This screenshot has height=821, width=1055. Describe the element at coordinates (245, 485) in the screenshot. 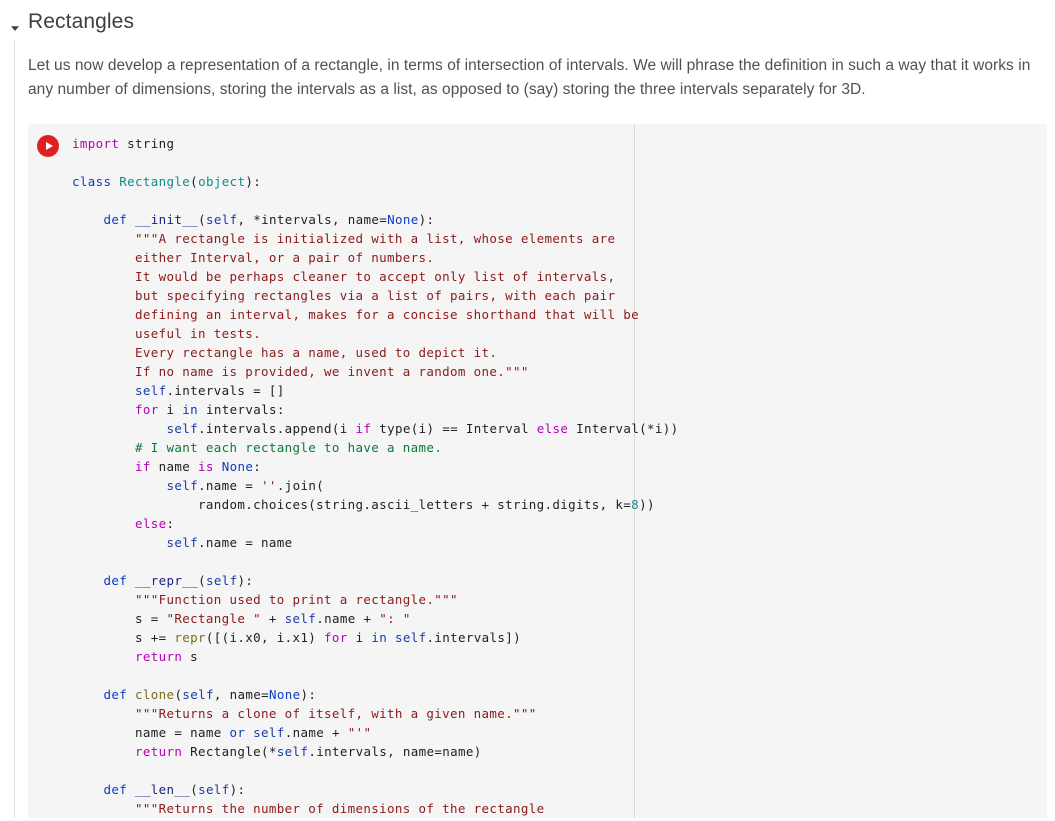

I see `code-line: self.name = ''.join(` at that location.